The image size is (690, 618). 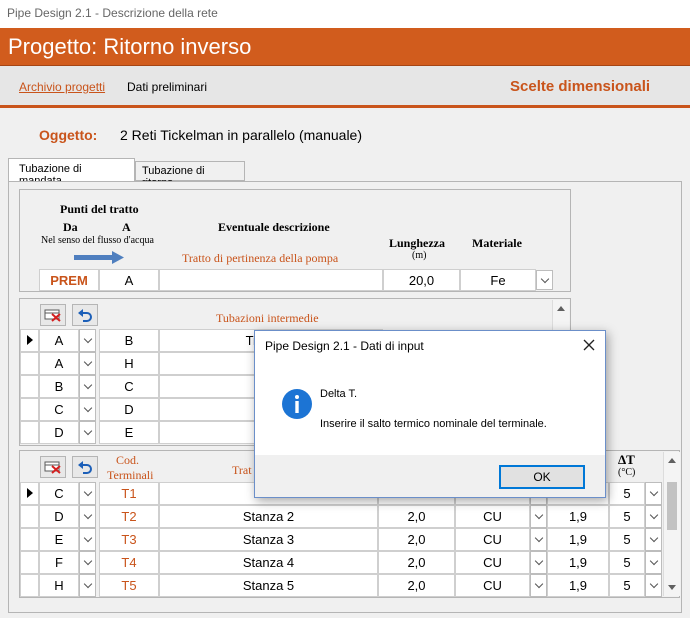 I want to click on intermediate-title: Tubazioni intermedie, so click(x=267, y=318).